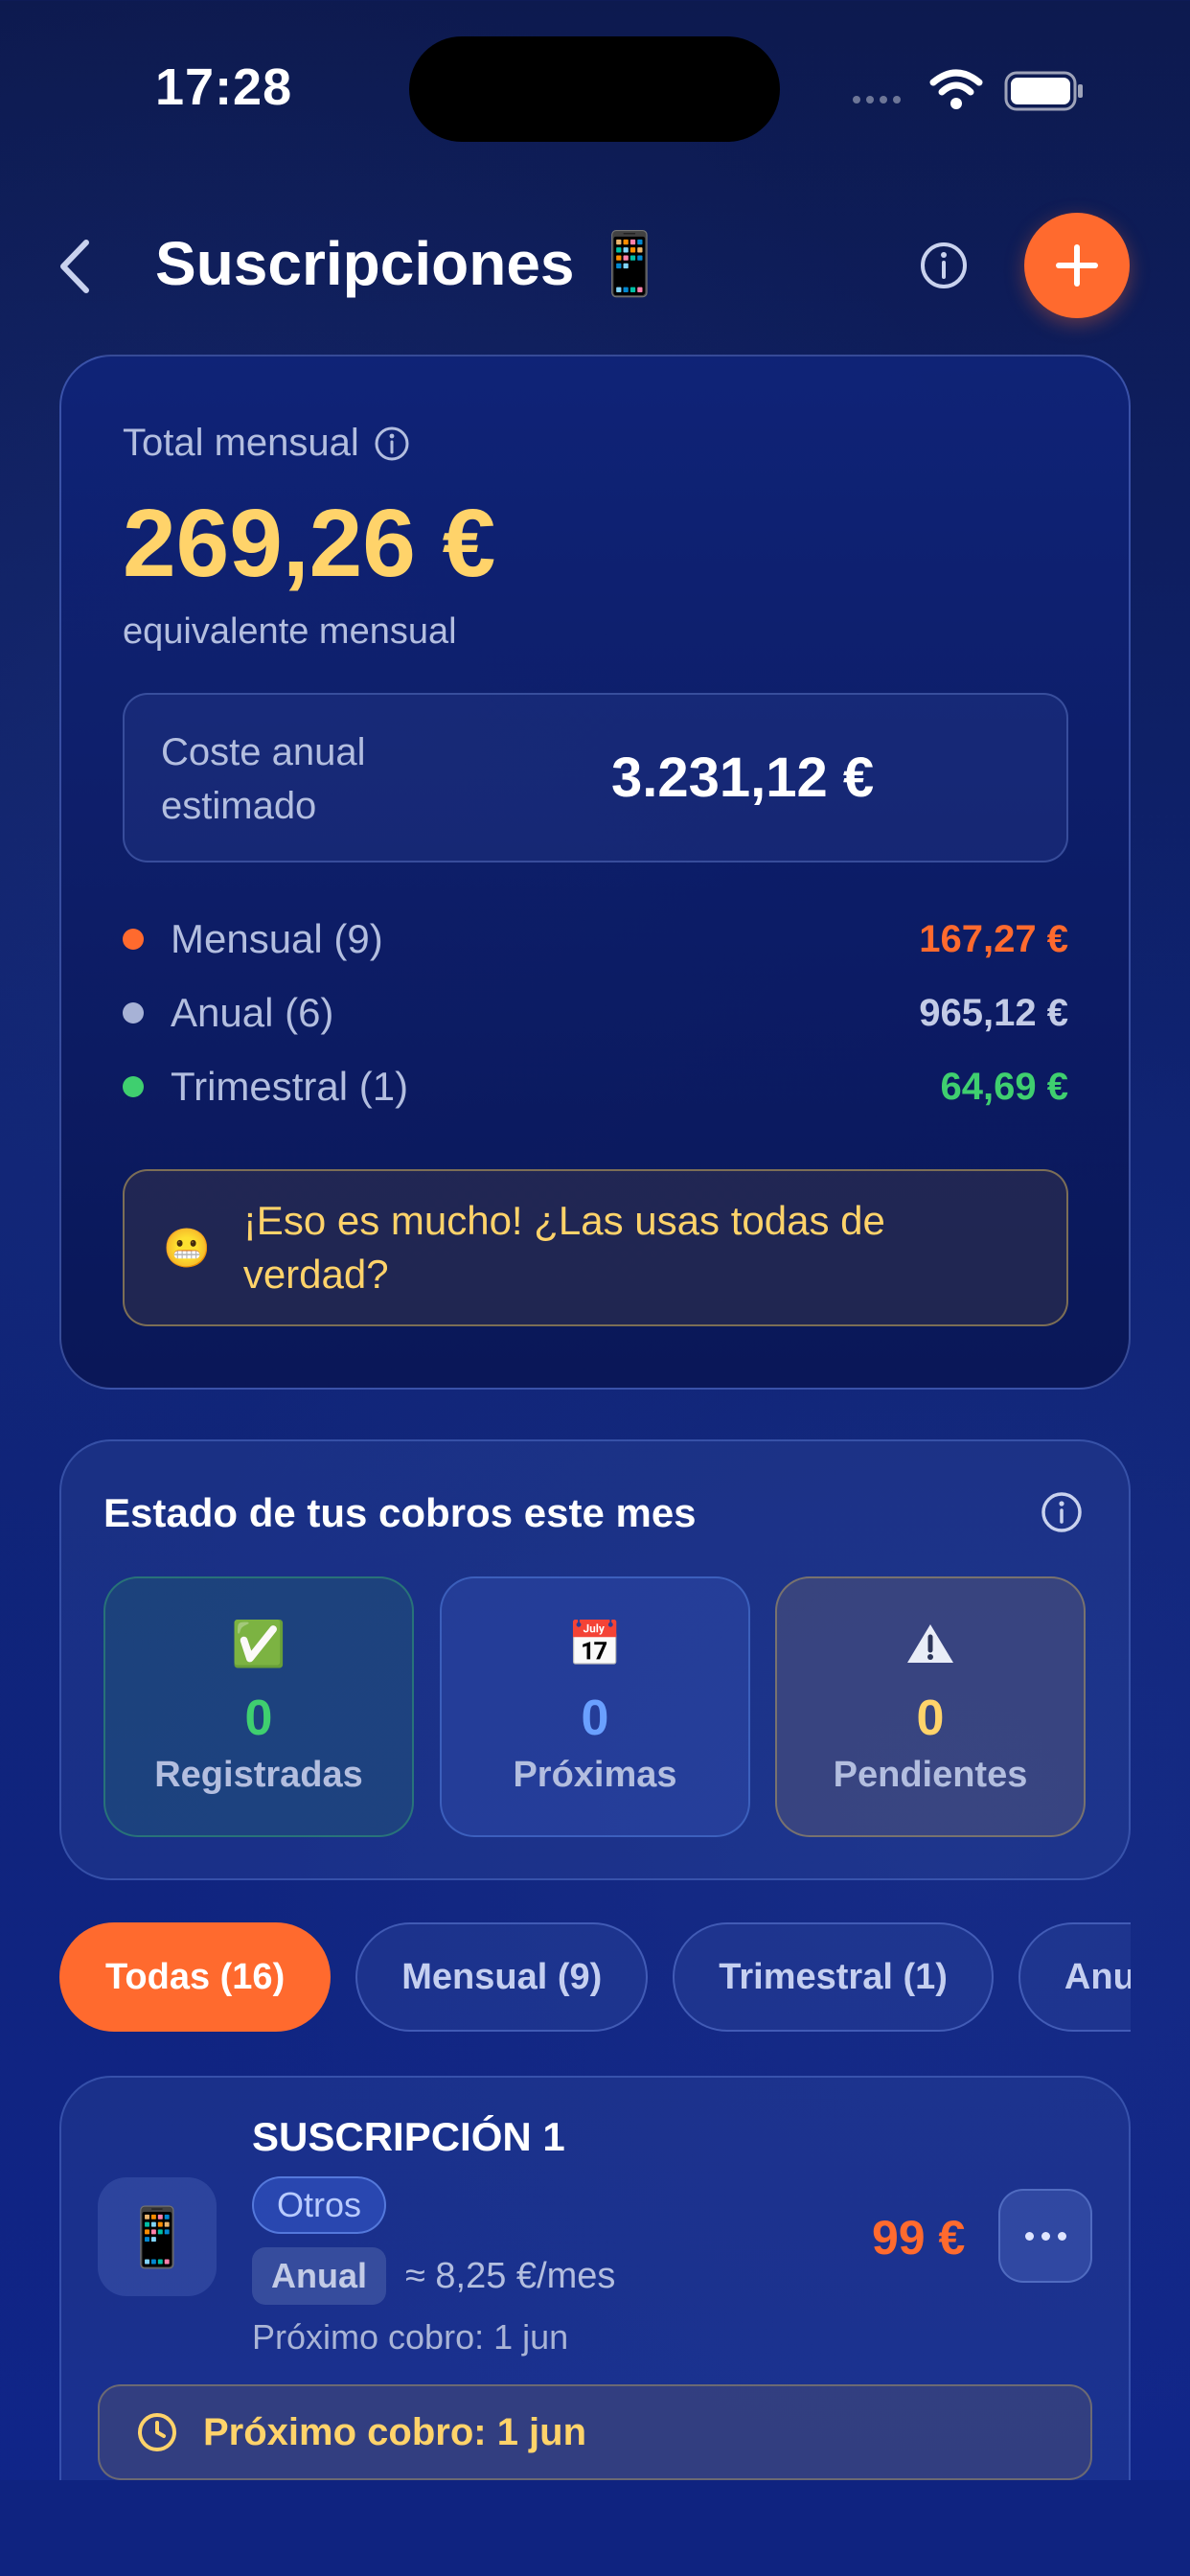 The image size is (1190, 2576). I want to click on dynamic-island, so click(594, 89).